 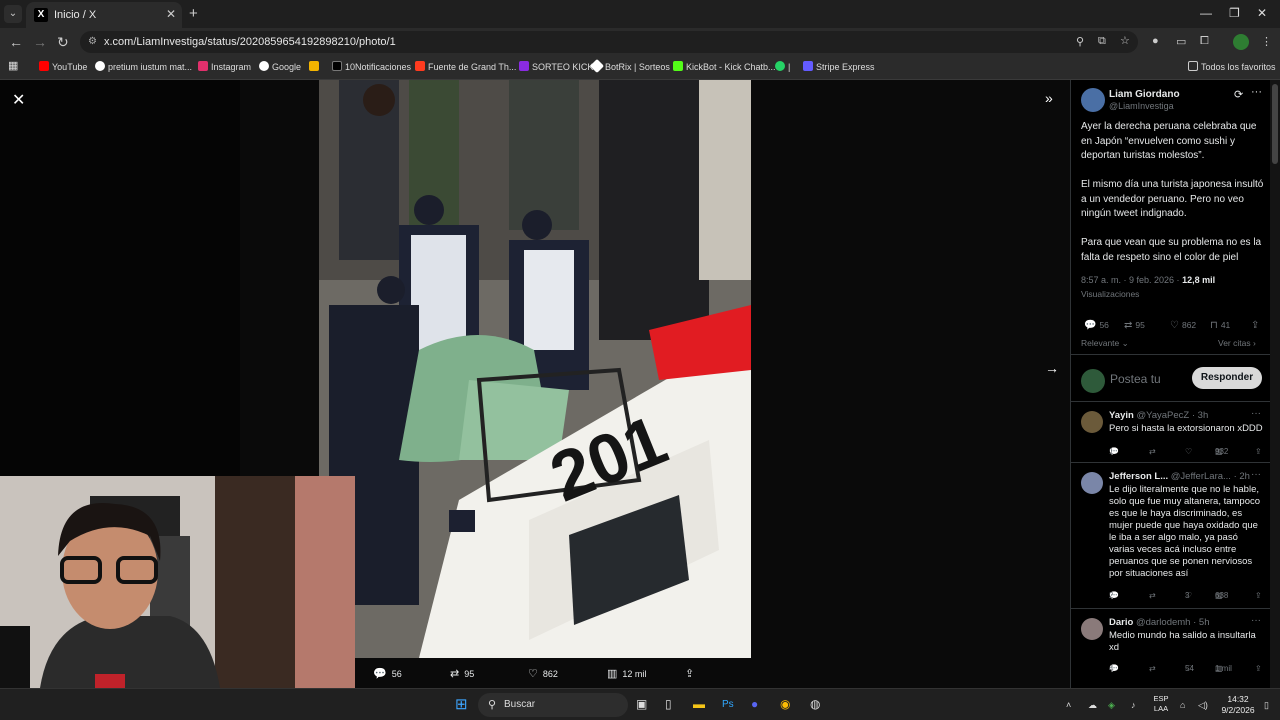 I want to click on next-photo-icon: →, so click(x=1052, y=368).